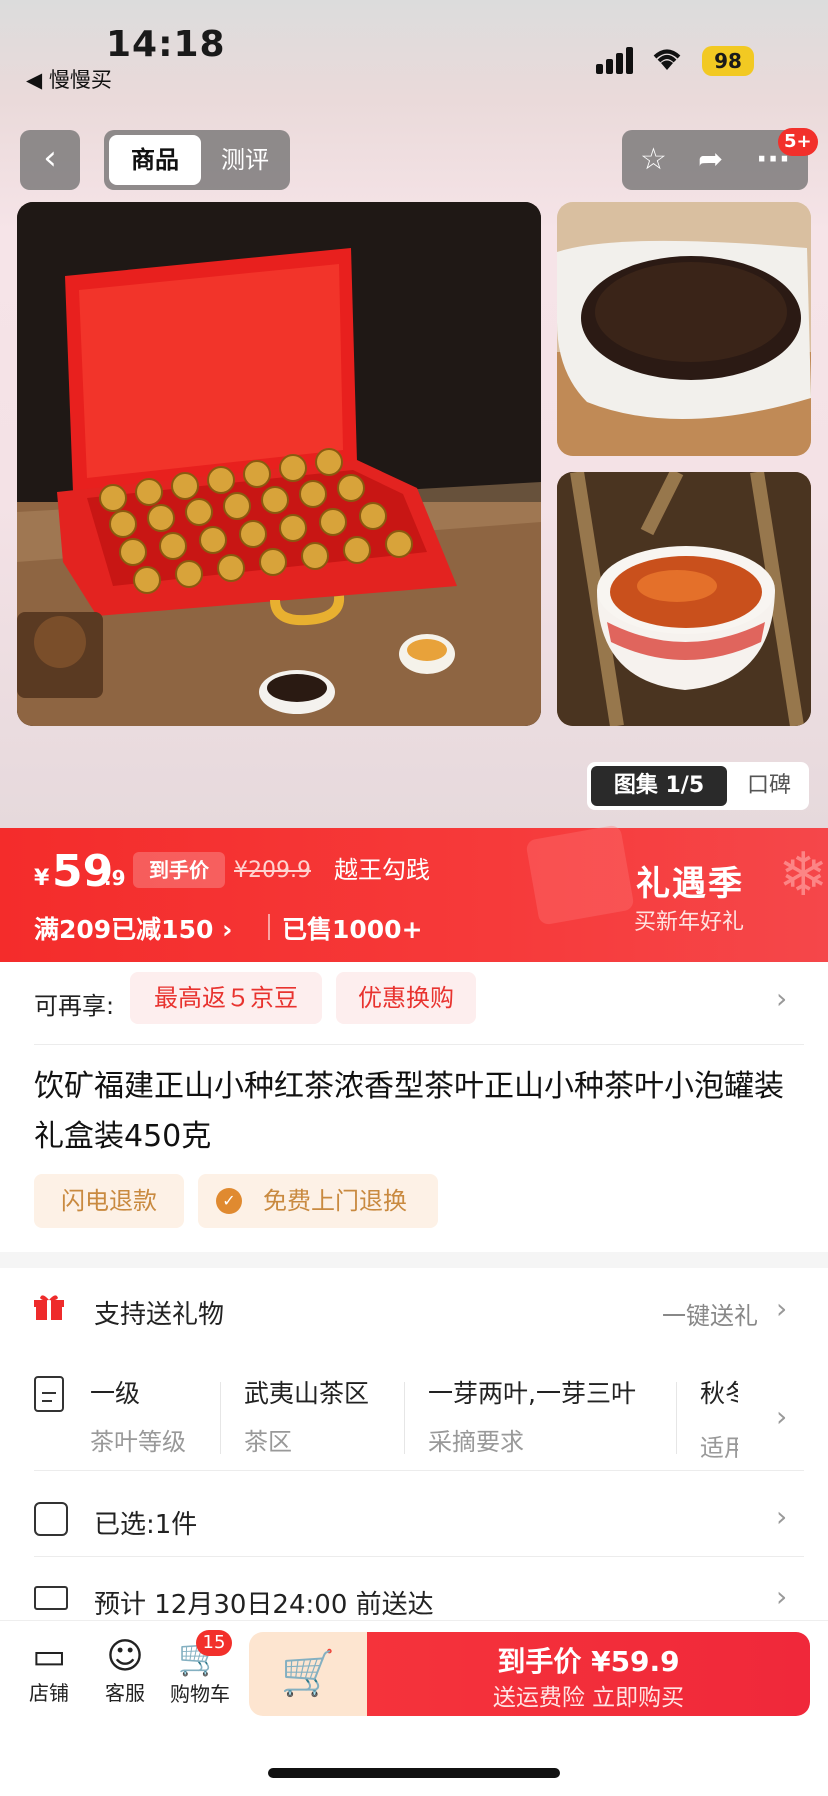 Image resolution: width=828 pixels, height=1796 pixels. Describe the element at coordinates (414, 1773) in the screenshot. I see `home-indicator` at that location.